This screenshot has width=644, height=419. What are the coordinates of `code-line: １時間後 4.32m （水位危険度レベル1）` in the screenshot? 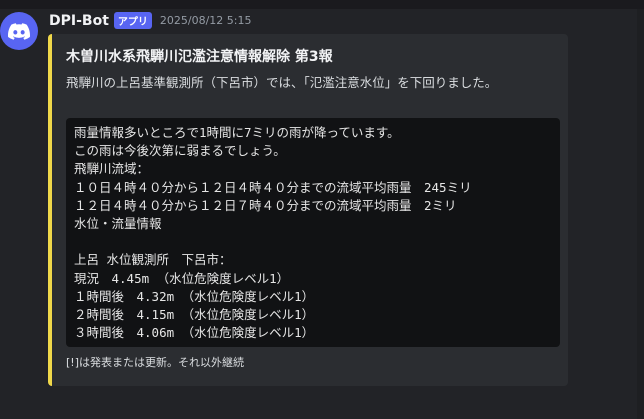 It's located at (194, 296).